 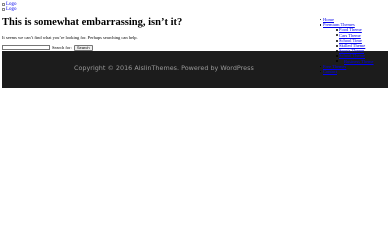 What do you see at coordinates (83, 47) in the screenshot?
I see `search-button: Search` at bounding box center [83, 47].